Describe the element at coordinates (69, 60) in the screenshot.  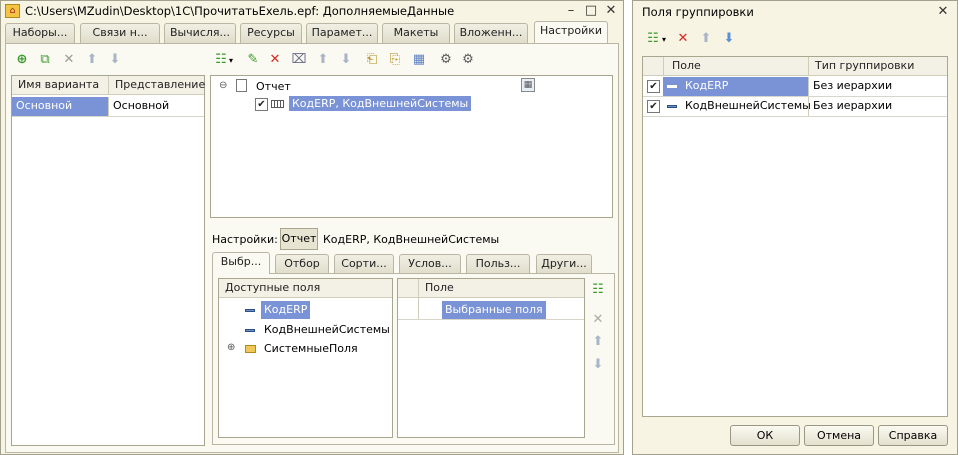
I see `delete-variant-icon: ✕` at that location.